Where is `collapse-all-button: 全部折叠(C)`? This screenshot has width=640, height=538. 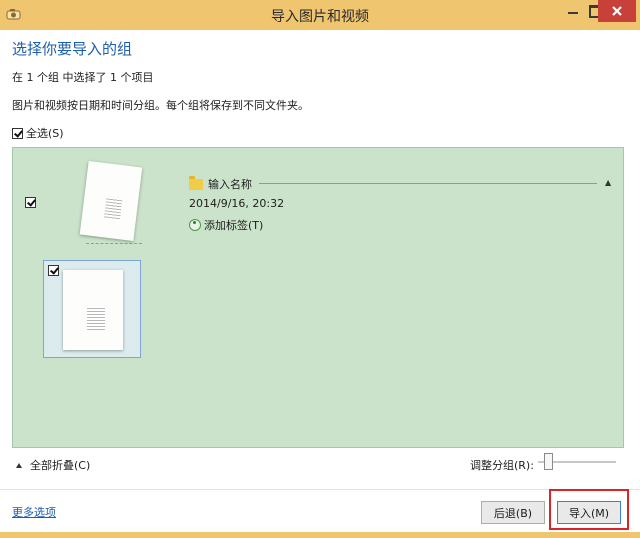
collapse-all-button: 全部折叠(C) is located at coordinates (53, 465).